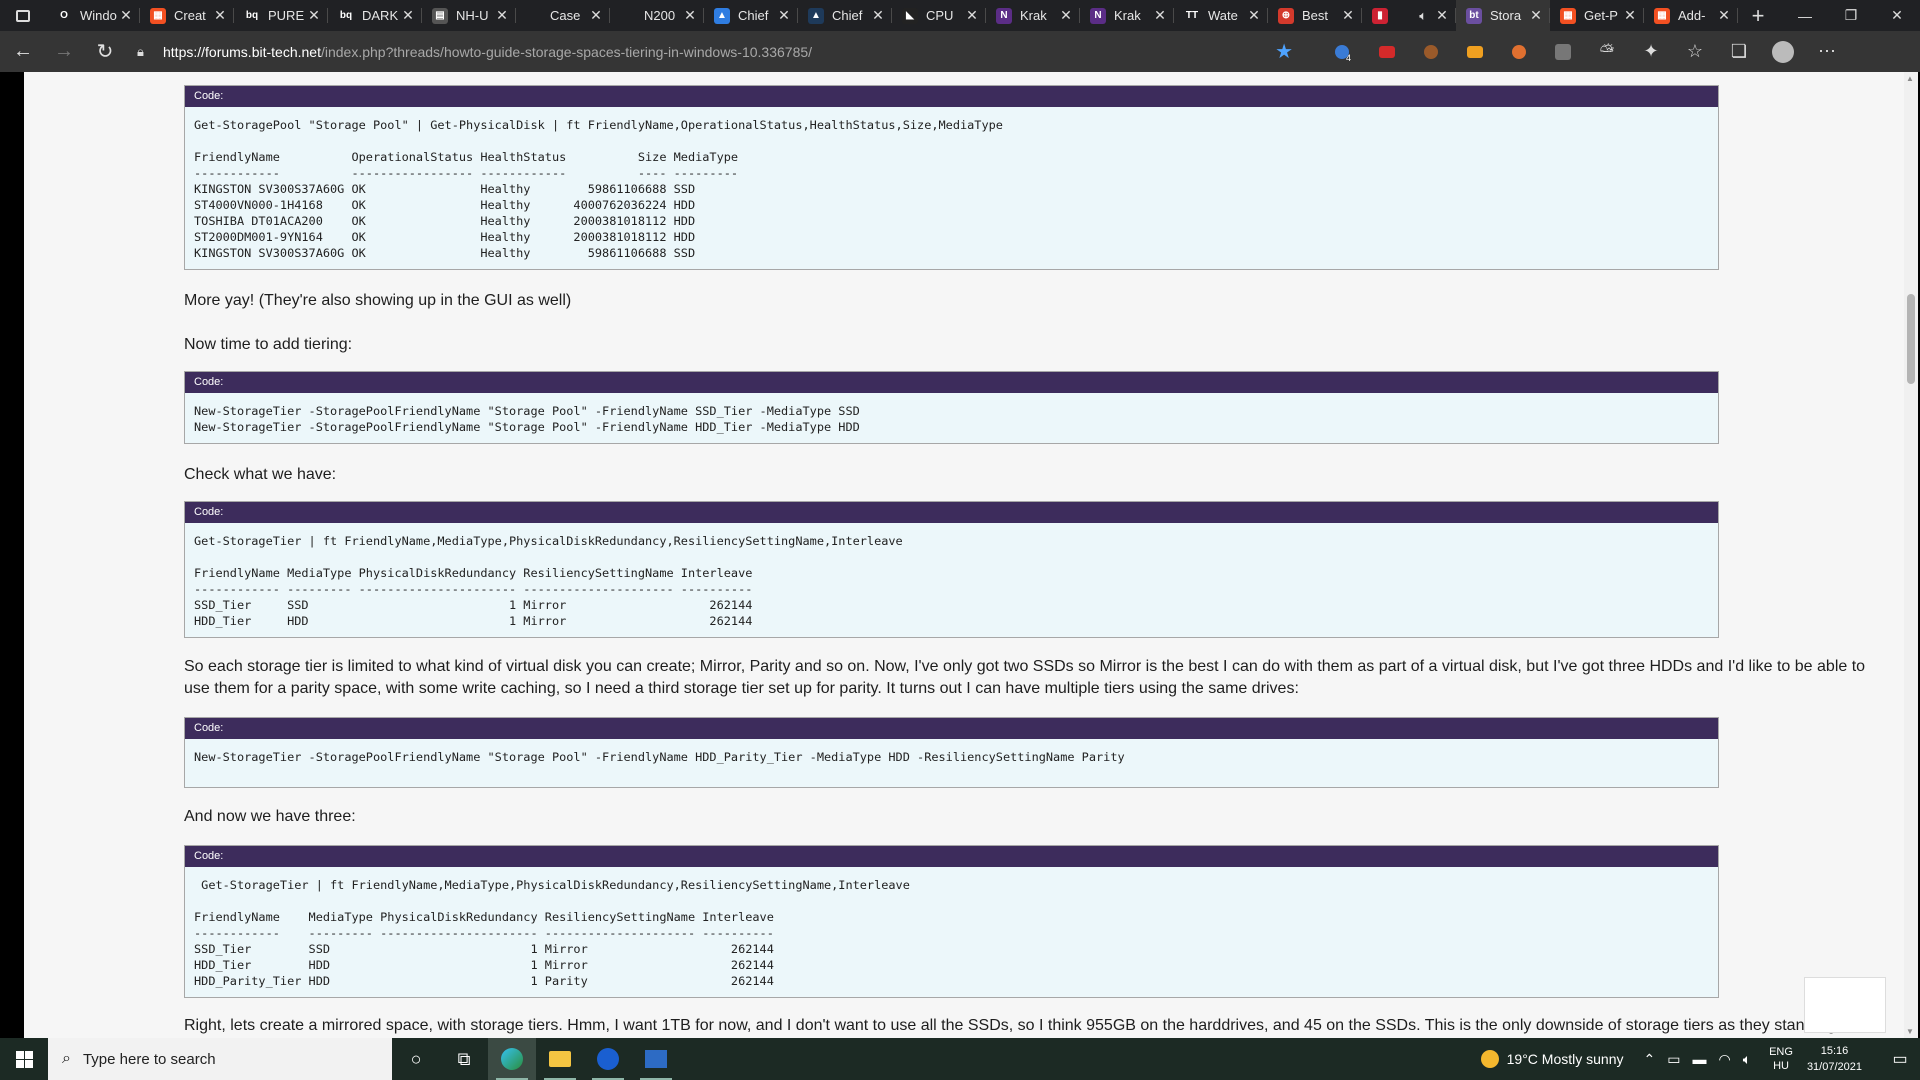 The height and width of the screenshot is (1080, 1920). Describe the element at coordinates (1098, 15) in the screenshot. I see `tab-favicon-icon: N` at that location.